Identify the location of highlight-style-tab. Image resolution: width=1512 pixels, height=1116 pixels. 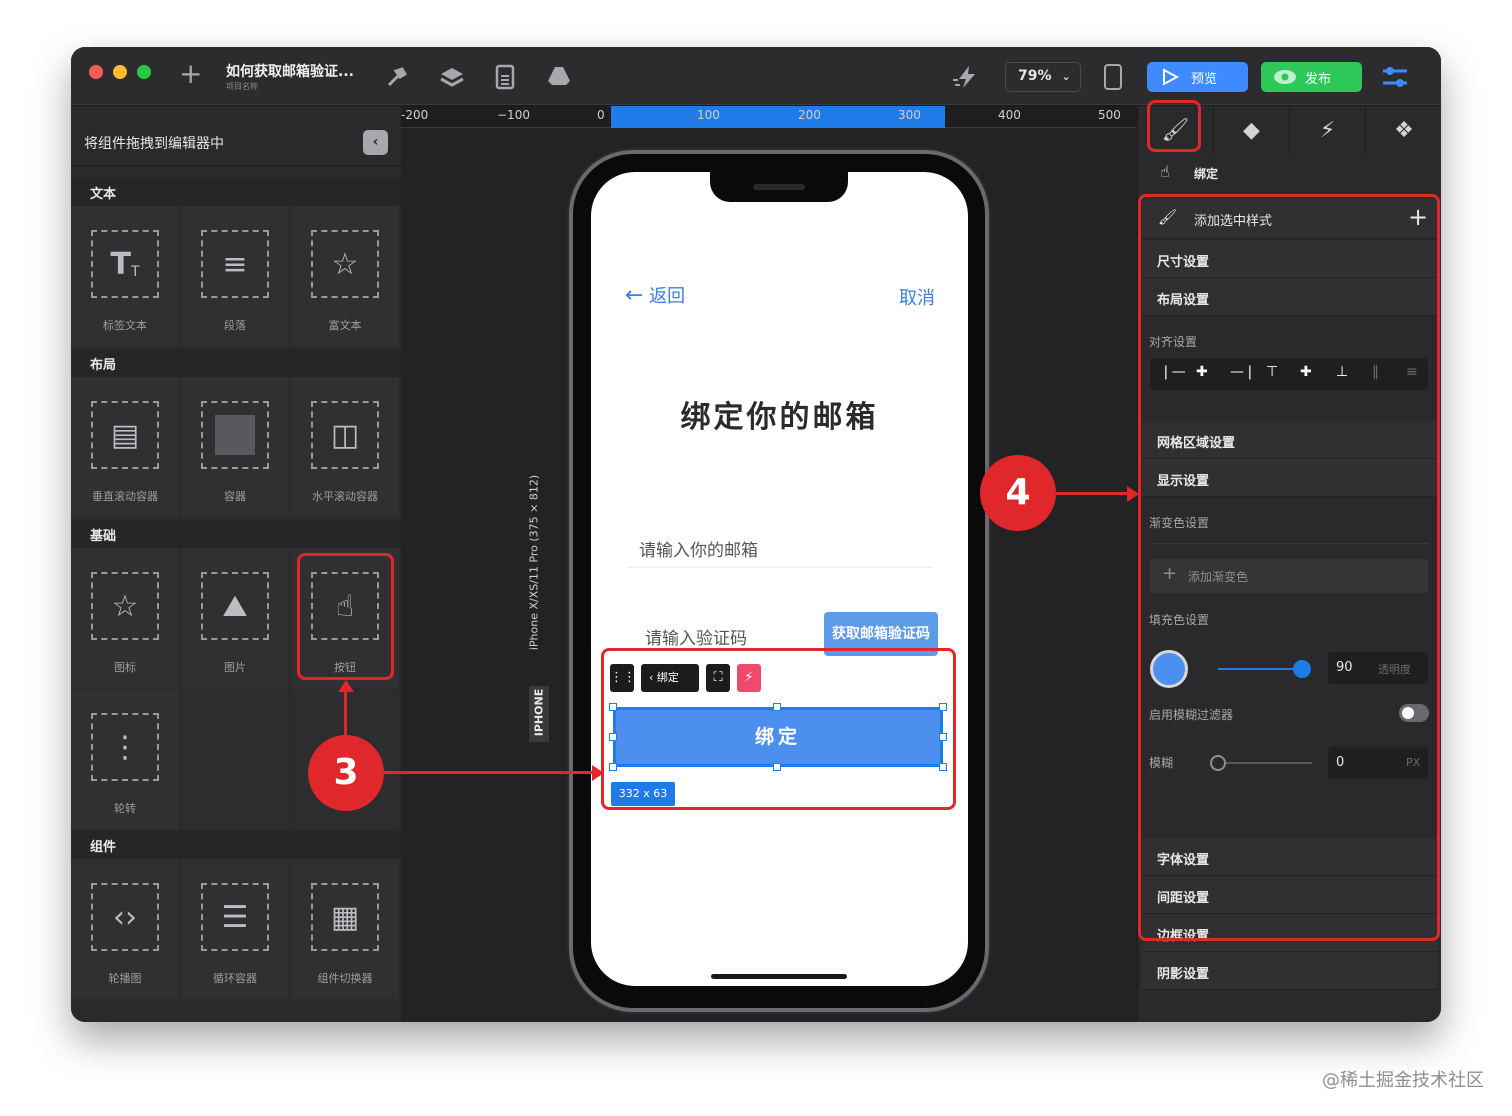
(1174, 126).